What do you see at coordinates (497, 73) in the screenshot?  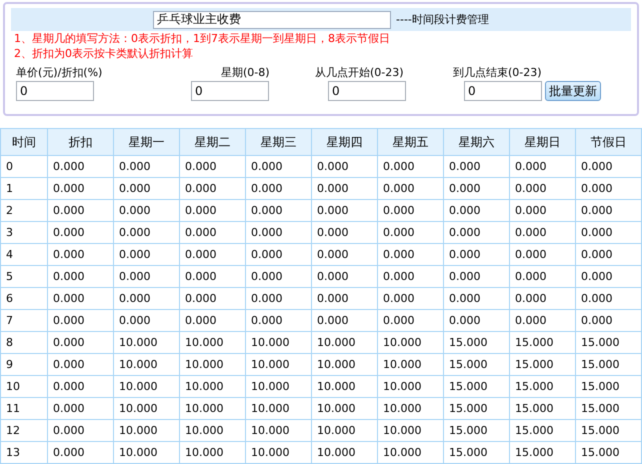 I see `field-label: 到几点结束(0-23)` at bounding box center [497, 73].